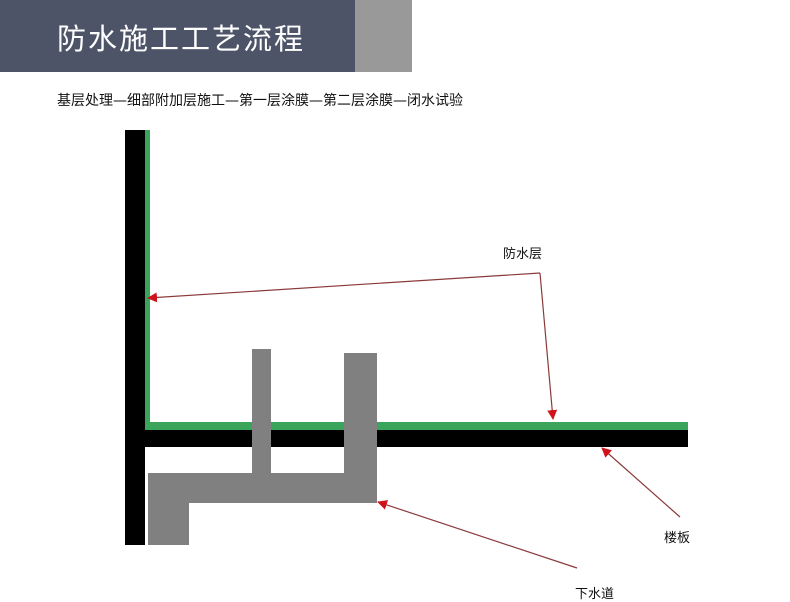  Describe the element at coordinates (147, 280) in the screenshot. I see `waterproof-layer-wall` at that location.